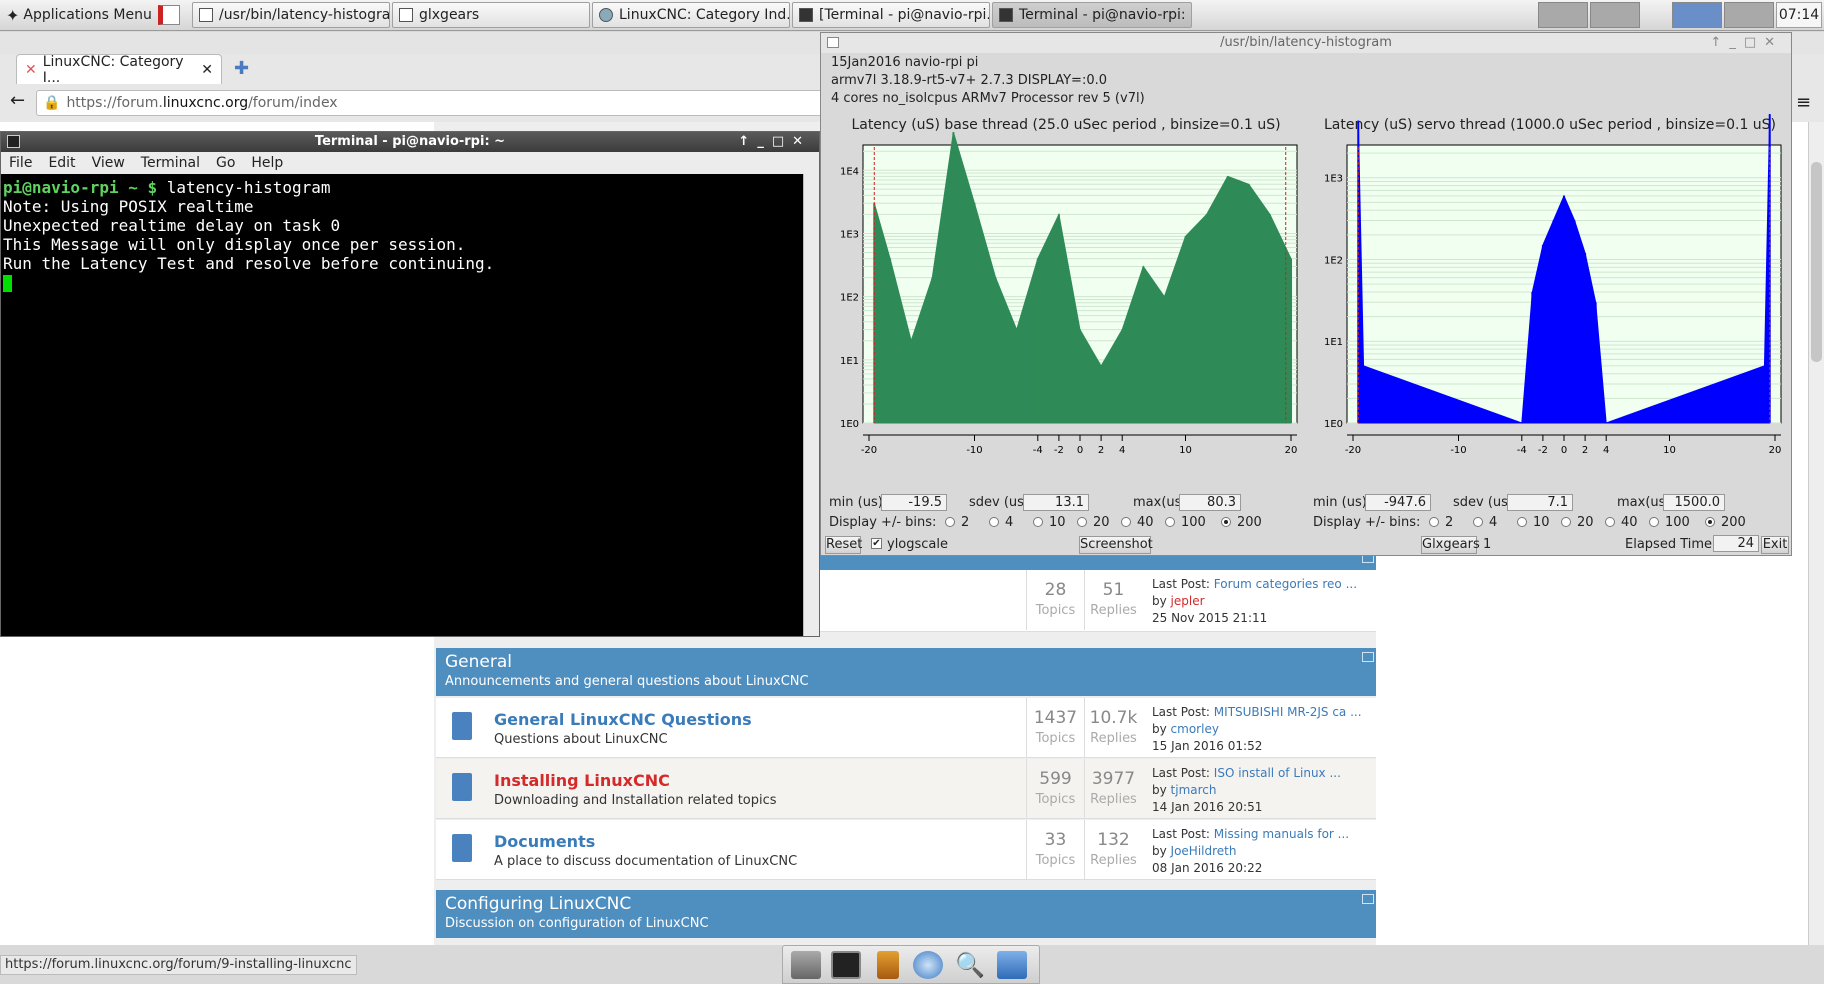 This screenshot has width=1824, height=984. Describe the element at coordinates (846, 965) in the screenshot. I see `terminal-launcher-icon` at that location.